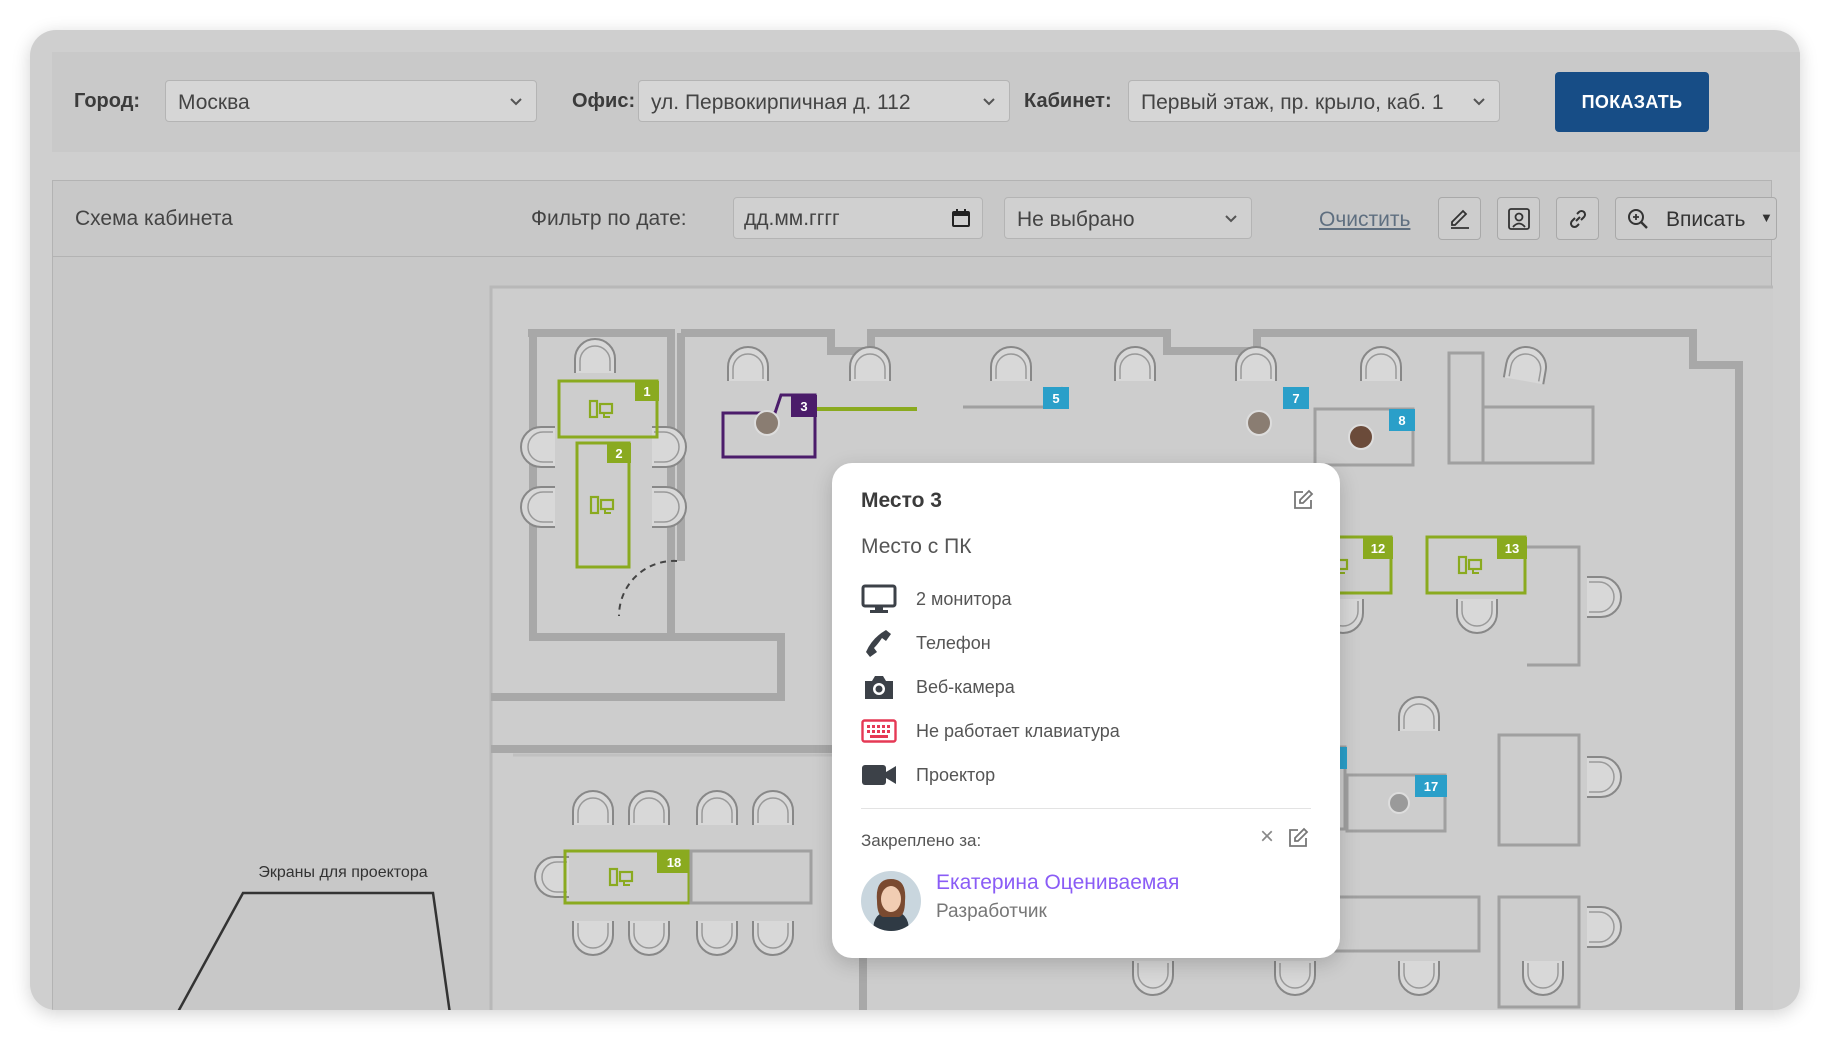 Image resolution: width=1830 pixels, height=1040 pixels. I want to click on cabinet-select: Первый этаж, пр. крыло, каб. 1, so click(1314, 101).